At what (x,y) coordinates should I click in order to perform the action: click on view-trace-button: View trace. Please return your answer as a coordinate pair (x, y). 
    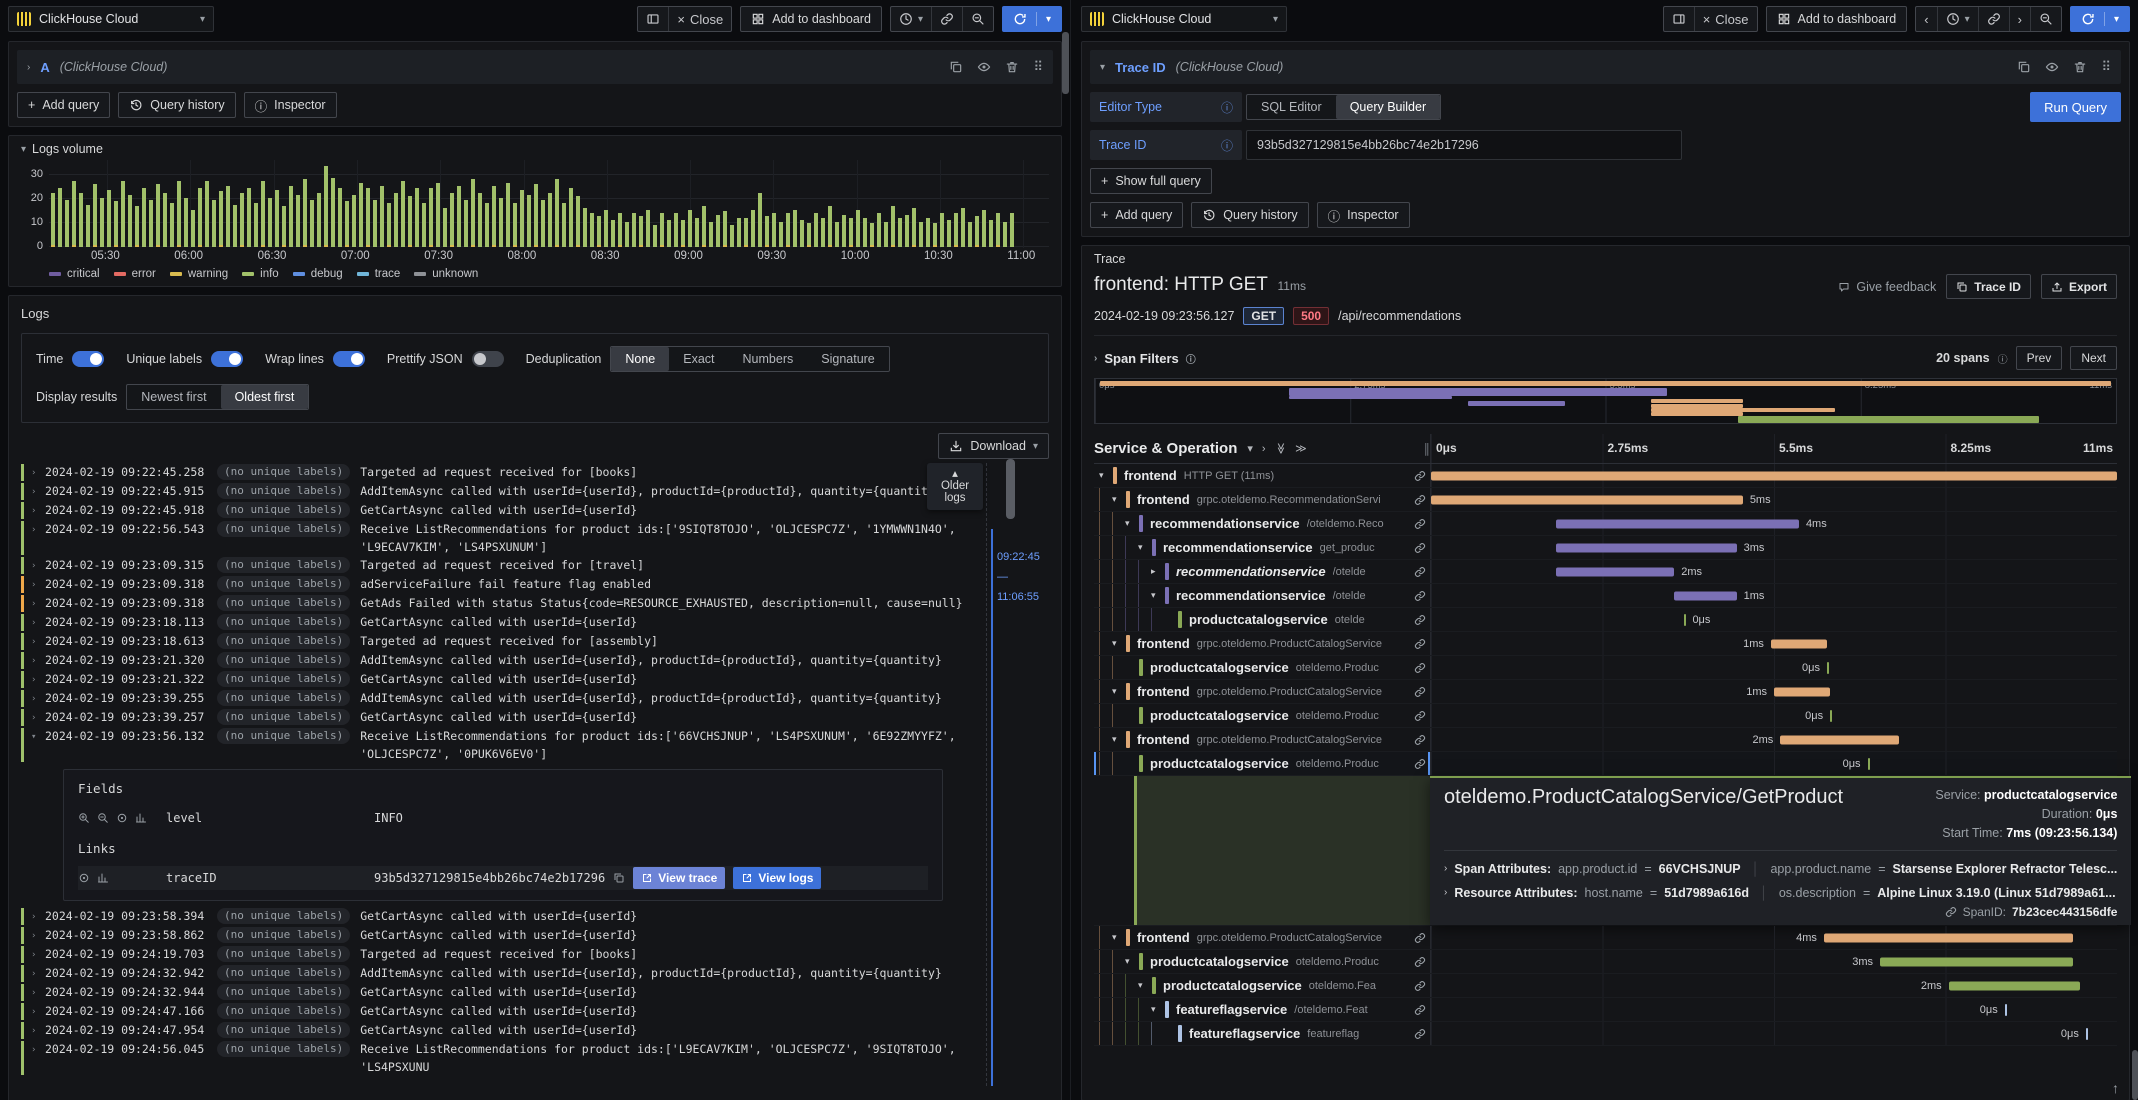
    Looking at the image, I should click on (679, 878).